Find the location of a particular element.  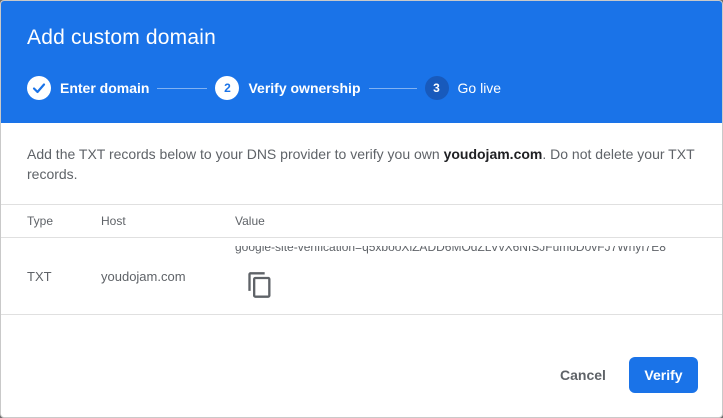

step-label-verify-ownership: Verify ownership is located at coordinates (304, 88).